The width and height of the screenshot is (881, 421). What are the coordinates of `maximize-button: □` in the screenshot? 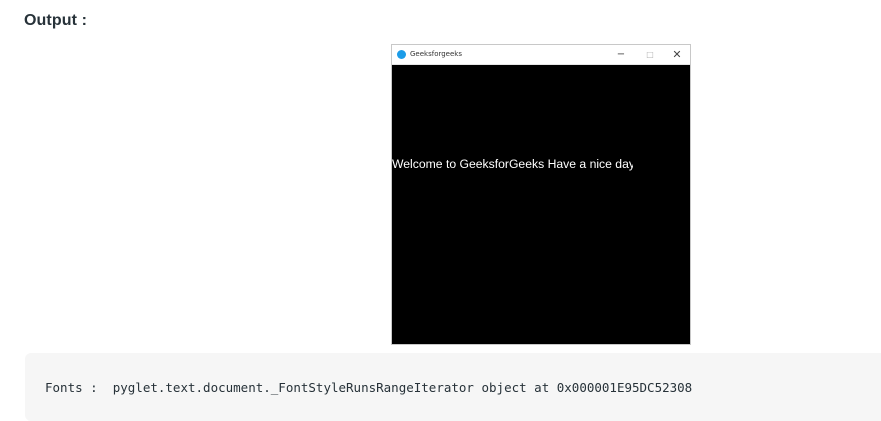 It's located at (650, 54).